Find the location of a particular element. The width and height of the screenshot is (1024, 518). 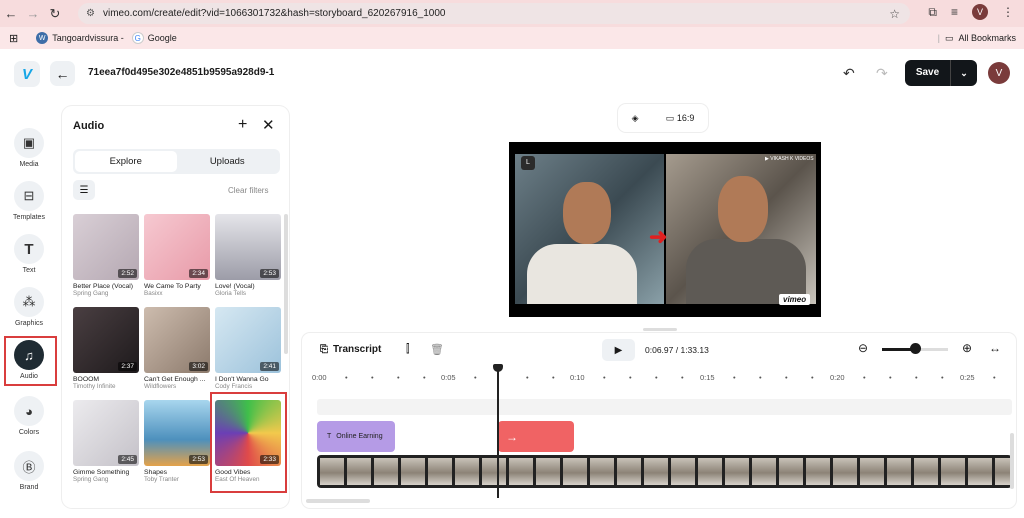

audio-tile: 2:37 BOOOM Timothy Infinite is located at coordinates (106, 348).